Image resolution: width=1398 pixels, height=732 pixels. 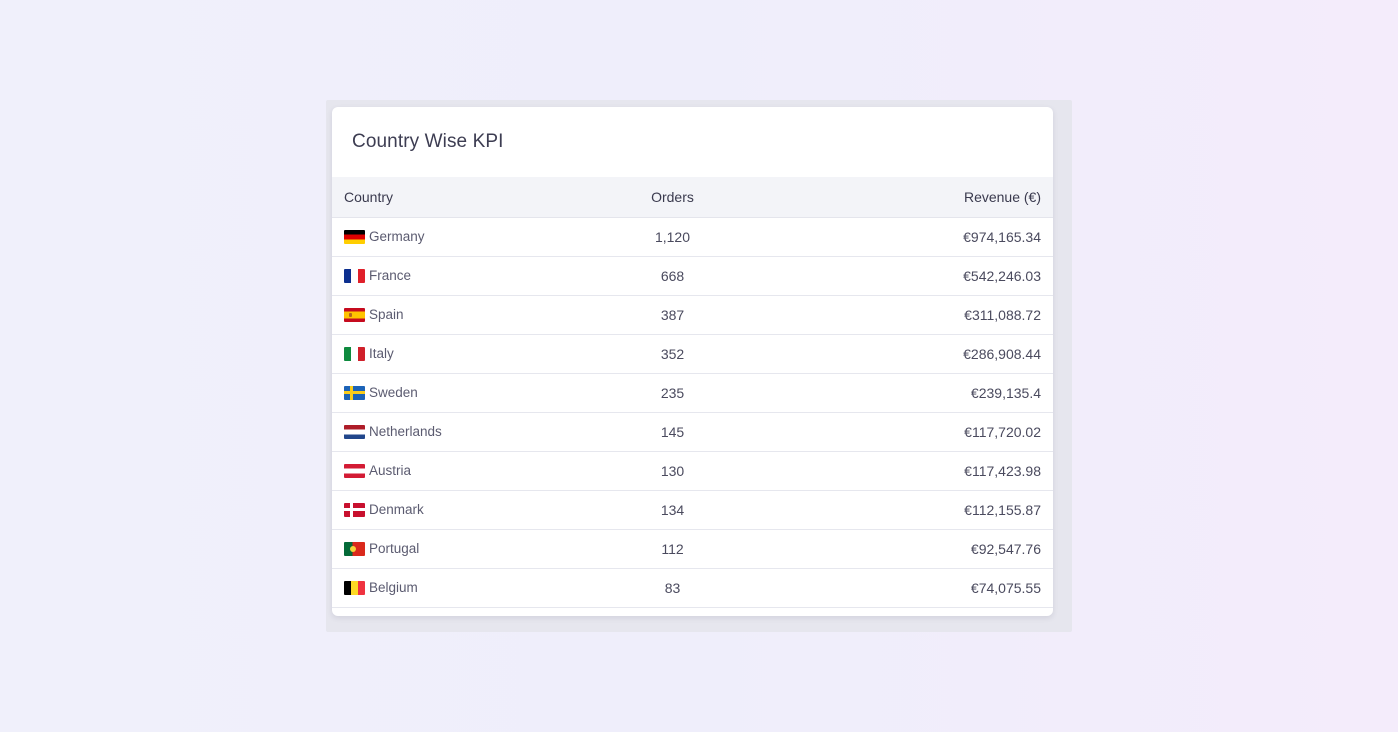 I want to click on column-header-revenue: Revenue (€), so click(x=926, y=197).